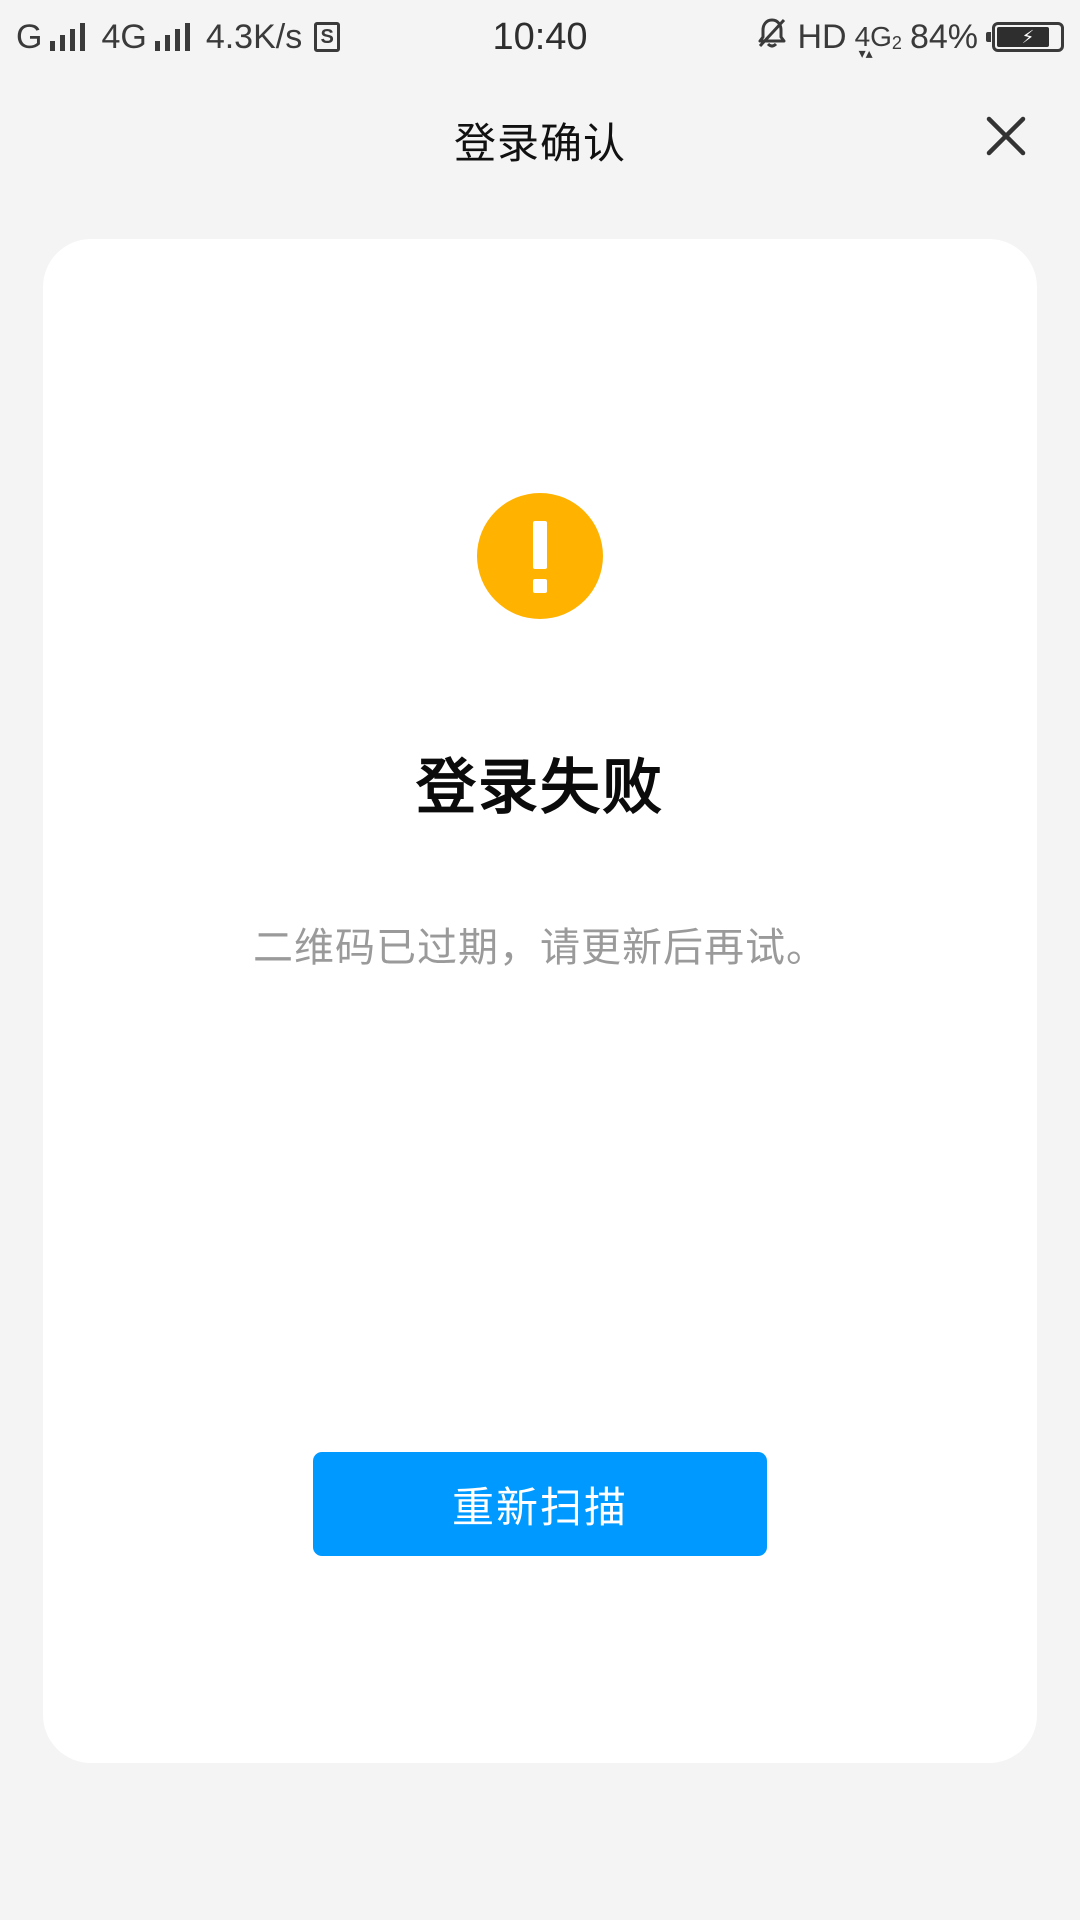 This screenshot has width=1080, height=1920. Describe the element at coordinates (540, 586) in the screenshot. I see `exclamation-dot` at that location.